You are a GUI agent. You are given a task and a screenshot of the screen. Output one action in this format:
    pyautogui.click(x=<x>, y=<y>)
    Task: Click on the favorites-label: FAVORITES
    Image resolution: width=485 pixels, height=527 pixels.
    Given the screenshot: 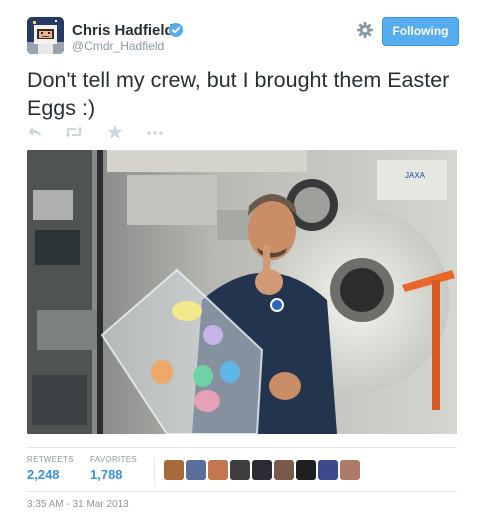 What is the action you would take?
    pyautogui.click(x=114, y=459)
    